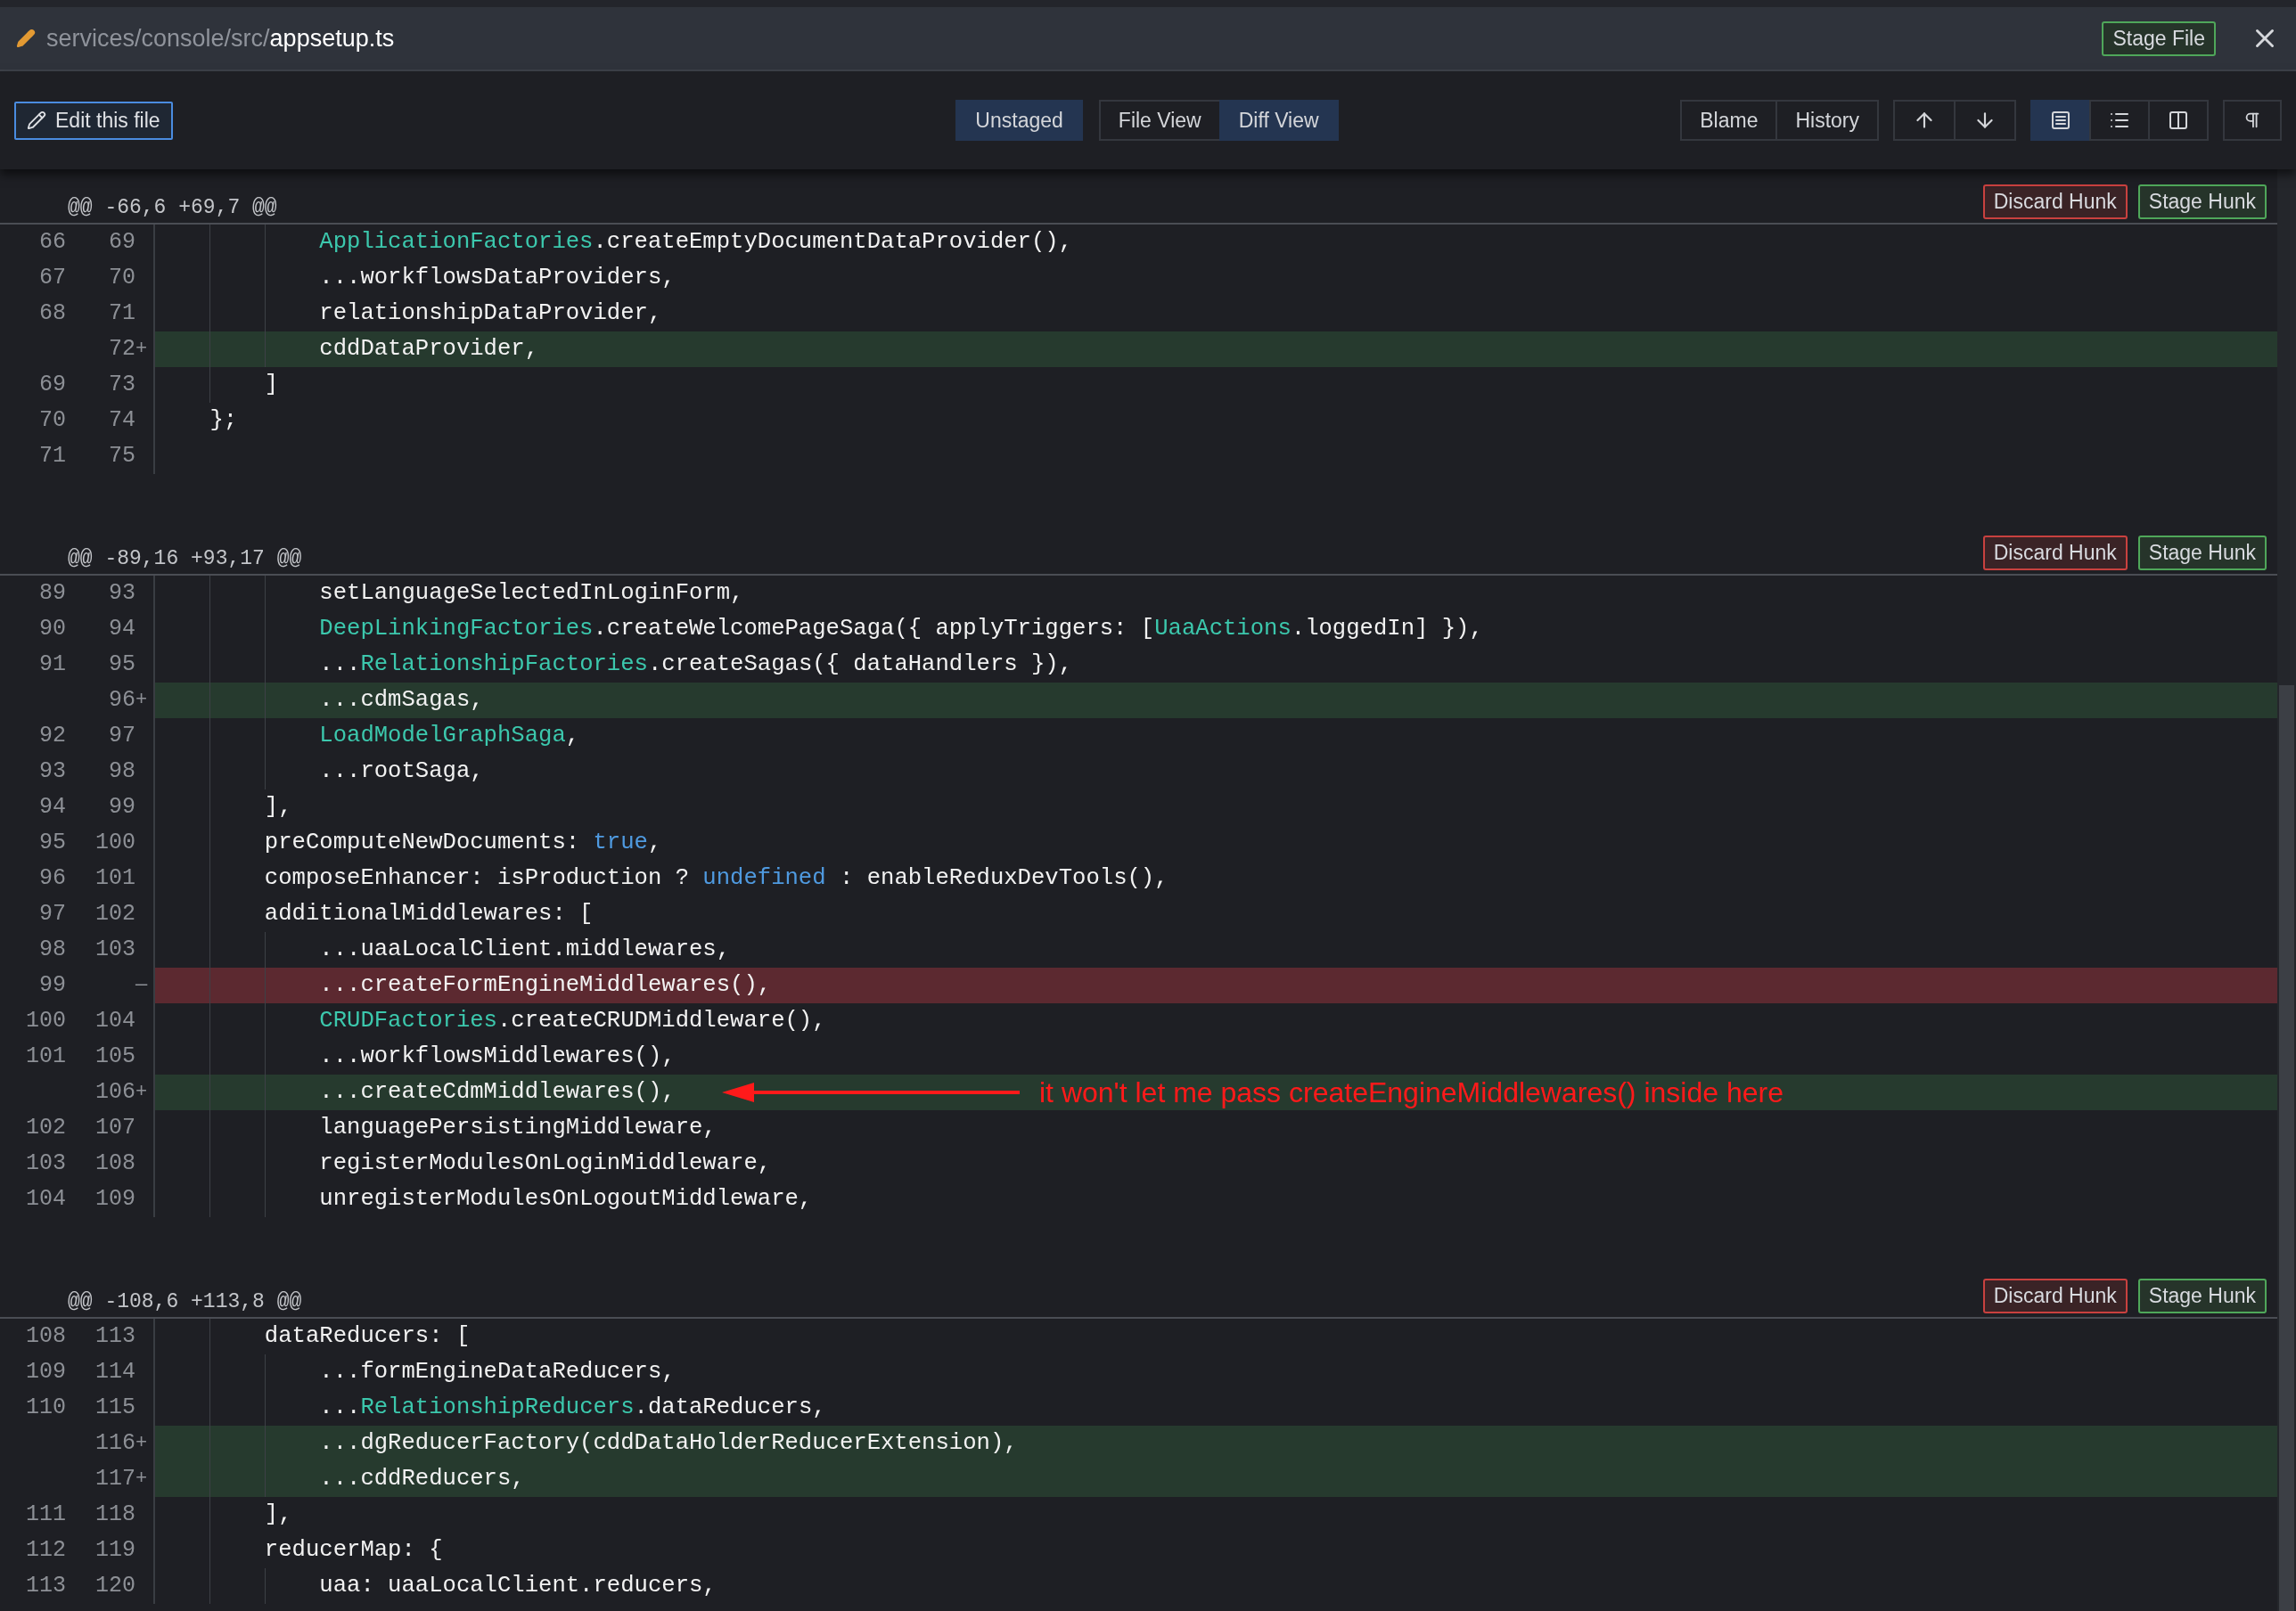 The width and height of the screenshot is (2296, 1611). Describe the element at coordinates (524, 949) in the screenshot. I see `code-line: ...uaaLocalClient.middlewares,` at that location.